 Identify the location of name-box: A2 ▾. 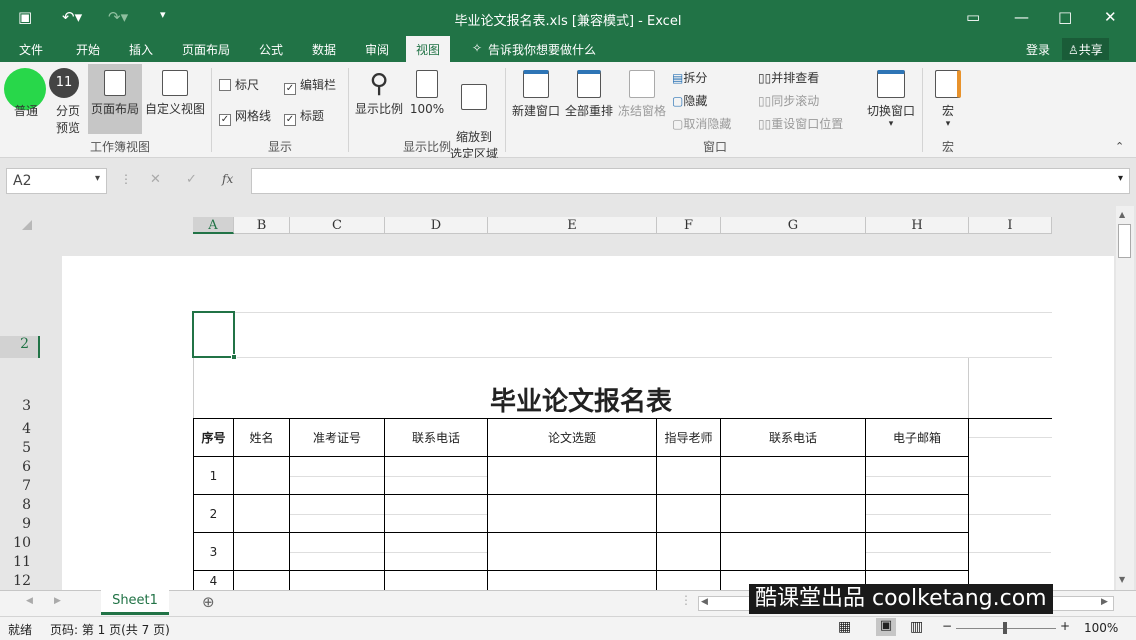
(56, 181).